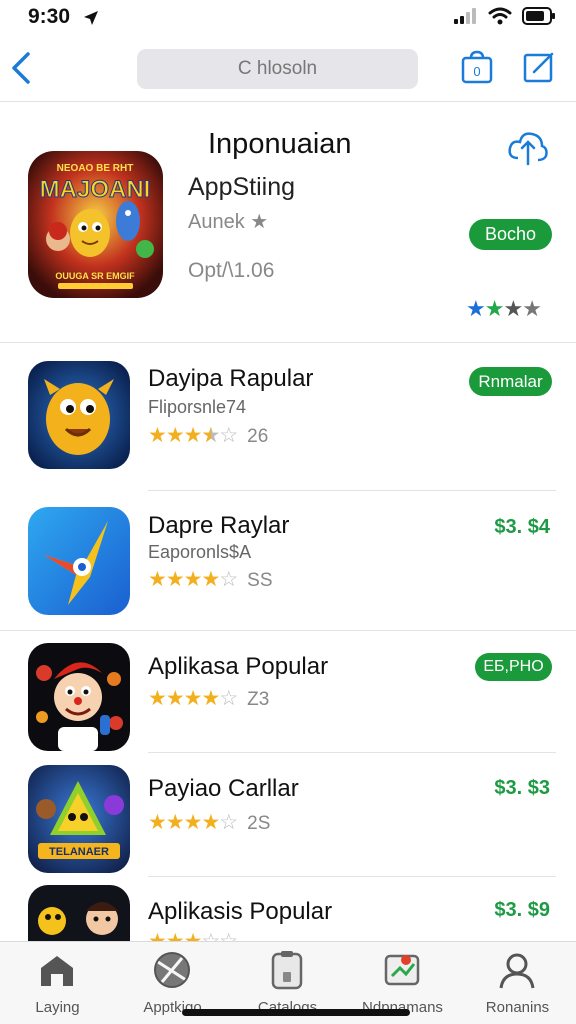 This screenshot has height=1024, width=576. What do you see at coordinates (240, 911) in the screenshot?
I see `app-title: Aplikasis Popular` at bounding box center [240, 911].